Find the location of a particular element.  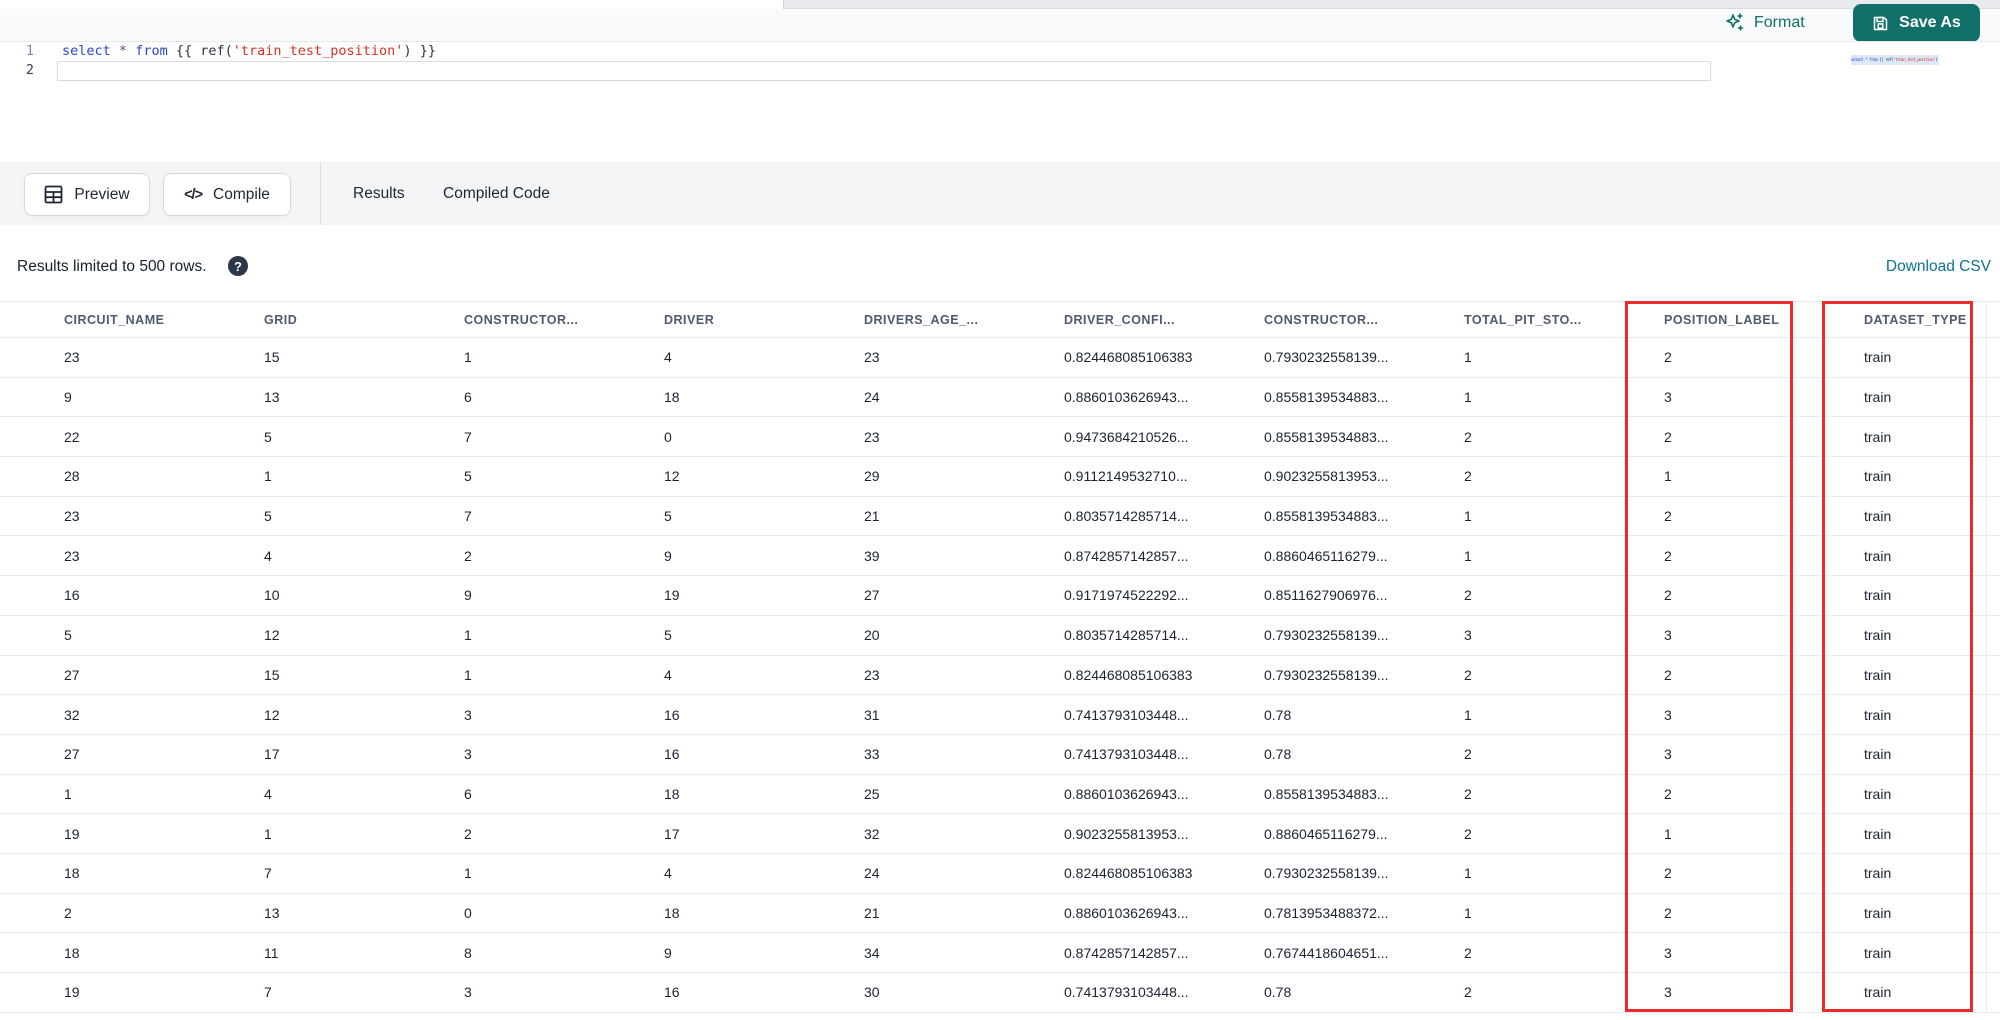

compile-button: </> Compile is located at coordinates (227, 194).